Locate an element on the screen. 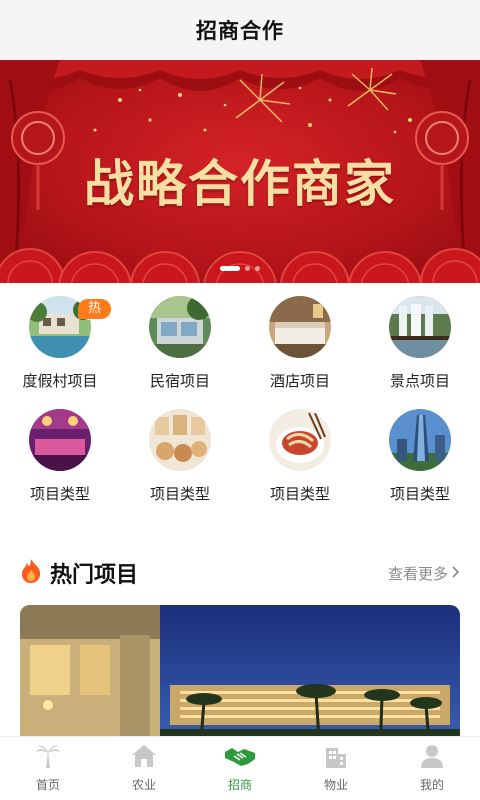 Image resolution: width=480 pixels, height=800 pixels. view-more-label: 查看更多 is located at coordinates (417, 573).